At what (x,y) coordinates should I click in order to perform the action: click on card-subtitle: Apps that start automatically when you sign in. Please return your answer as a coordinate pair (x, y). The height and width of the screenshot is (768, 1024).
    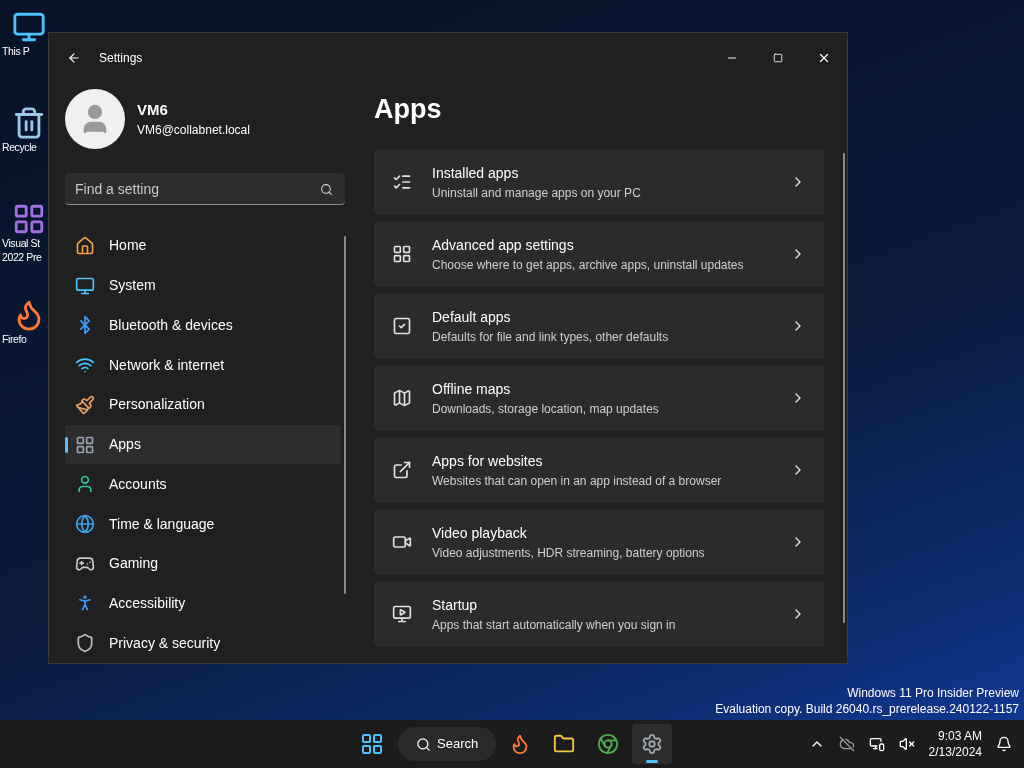
    Looking at the image, I should click on (554, 625).